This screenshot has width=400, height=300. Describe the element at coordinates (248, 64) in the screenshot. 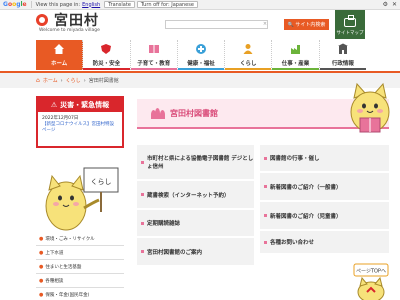

I see `nav-label: くらし` at that location.